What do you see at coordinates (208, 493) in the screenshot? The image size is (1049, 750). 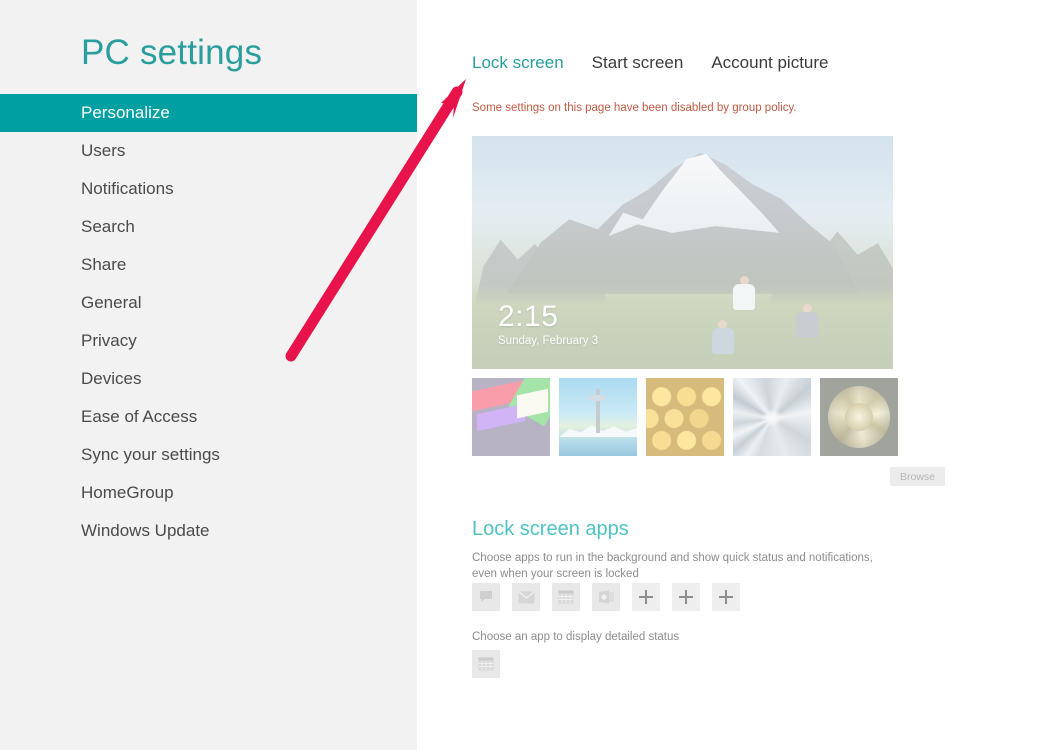 I see `sidebar-item-homegroup: HomeGroup` at bounding box center [208, 493].